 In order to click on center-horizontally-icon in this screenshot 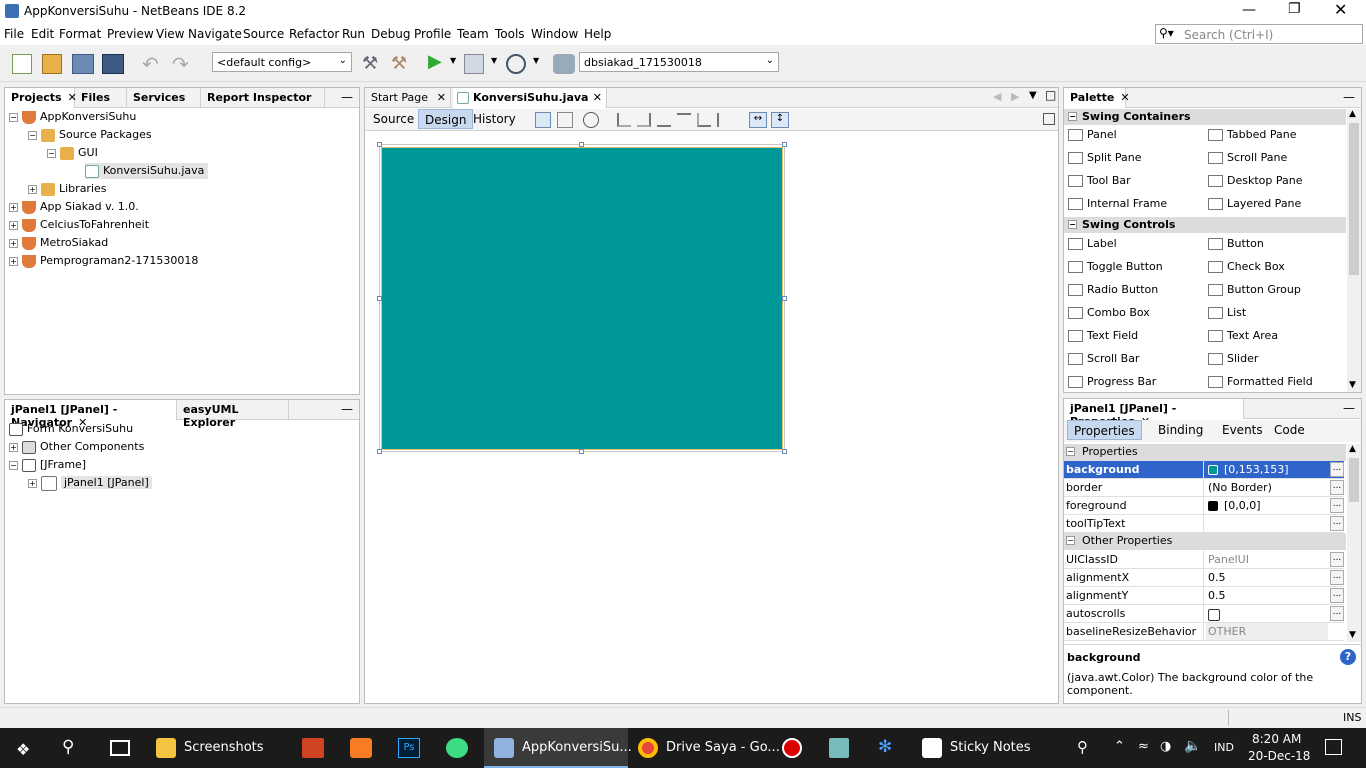, I will do `click(664, 120)`.